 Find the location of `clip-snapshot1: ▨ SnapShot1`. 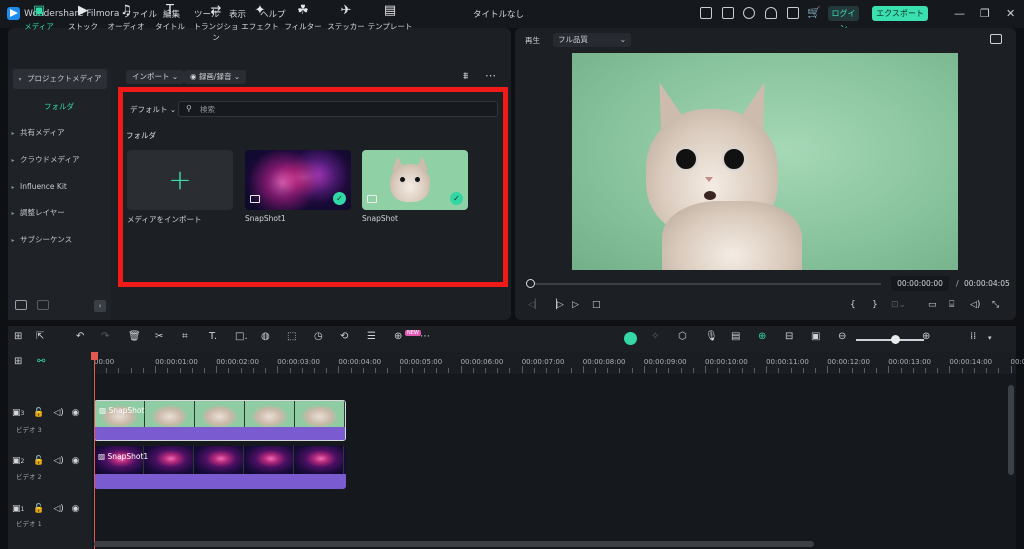

clip-snapshot1: ▨ SnapShot1 is located at coordinates (220, 467).